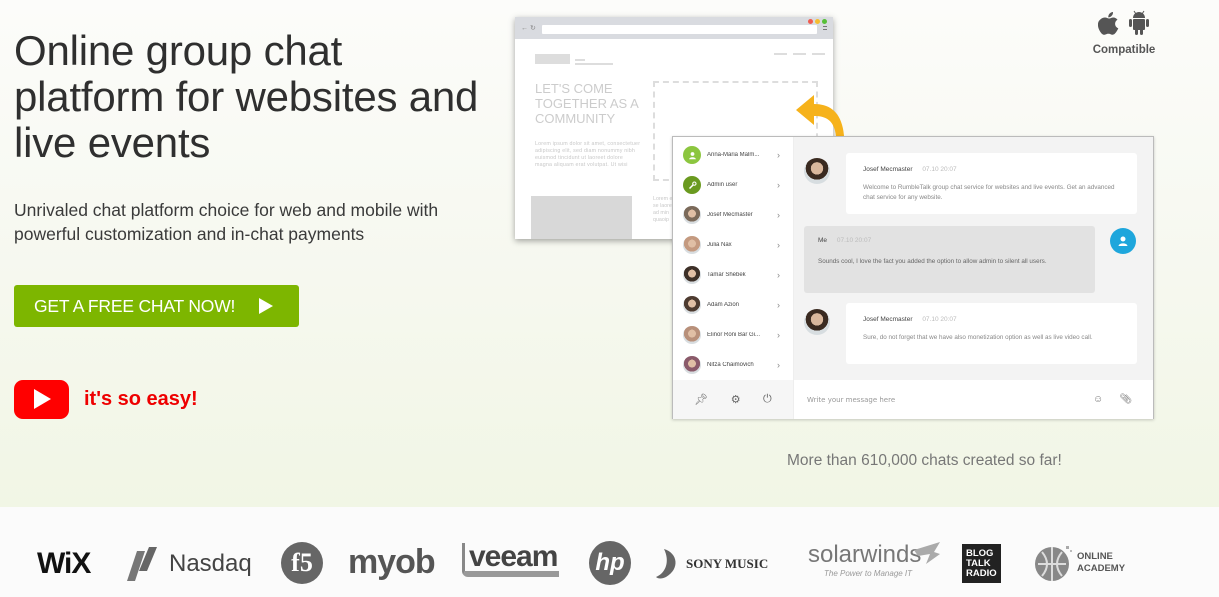 This screenshot has width=1219, height=597. I want to click on user-name: Nitza Chaimovich, so click(730, 365).